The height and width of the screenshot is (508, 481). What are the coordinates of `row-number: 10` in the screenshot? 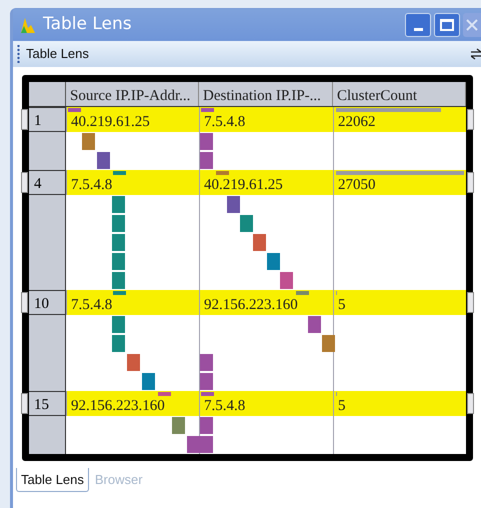 It's located at (47, 302).